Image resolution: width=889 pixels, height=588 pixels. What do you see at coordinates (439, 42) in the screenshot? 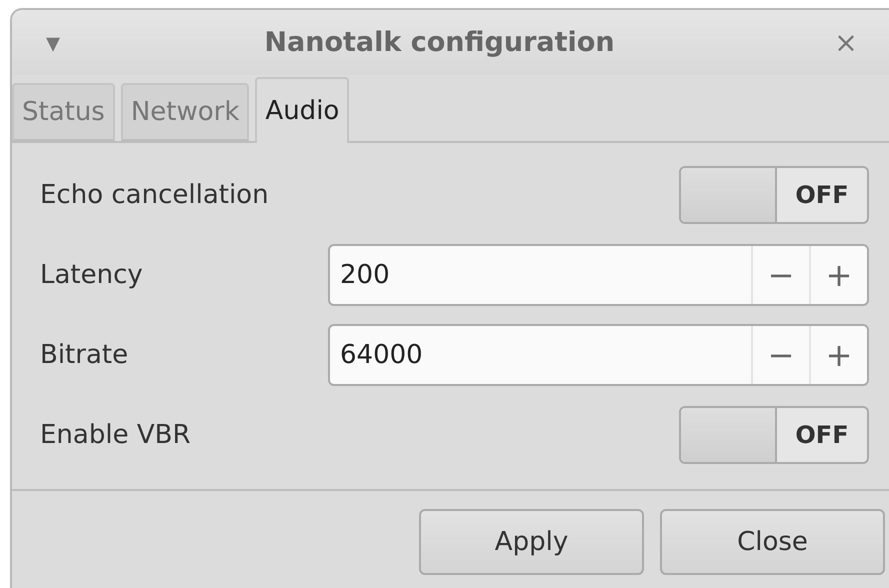
I see `window-title: Nanotalk configuration` at bounding box center [439, 42].